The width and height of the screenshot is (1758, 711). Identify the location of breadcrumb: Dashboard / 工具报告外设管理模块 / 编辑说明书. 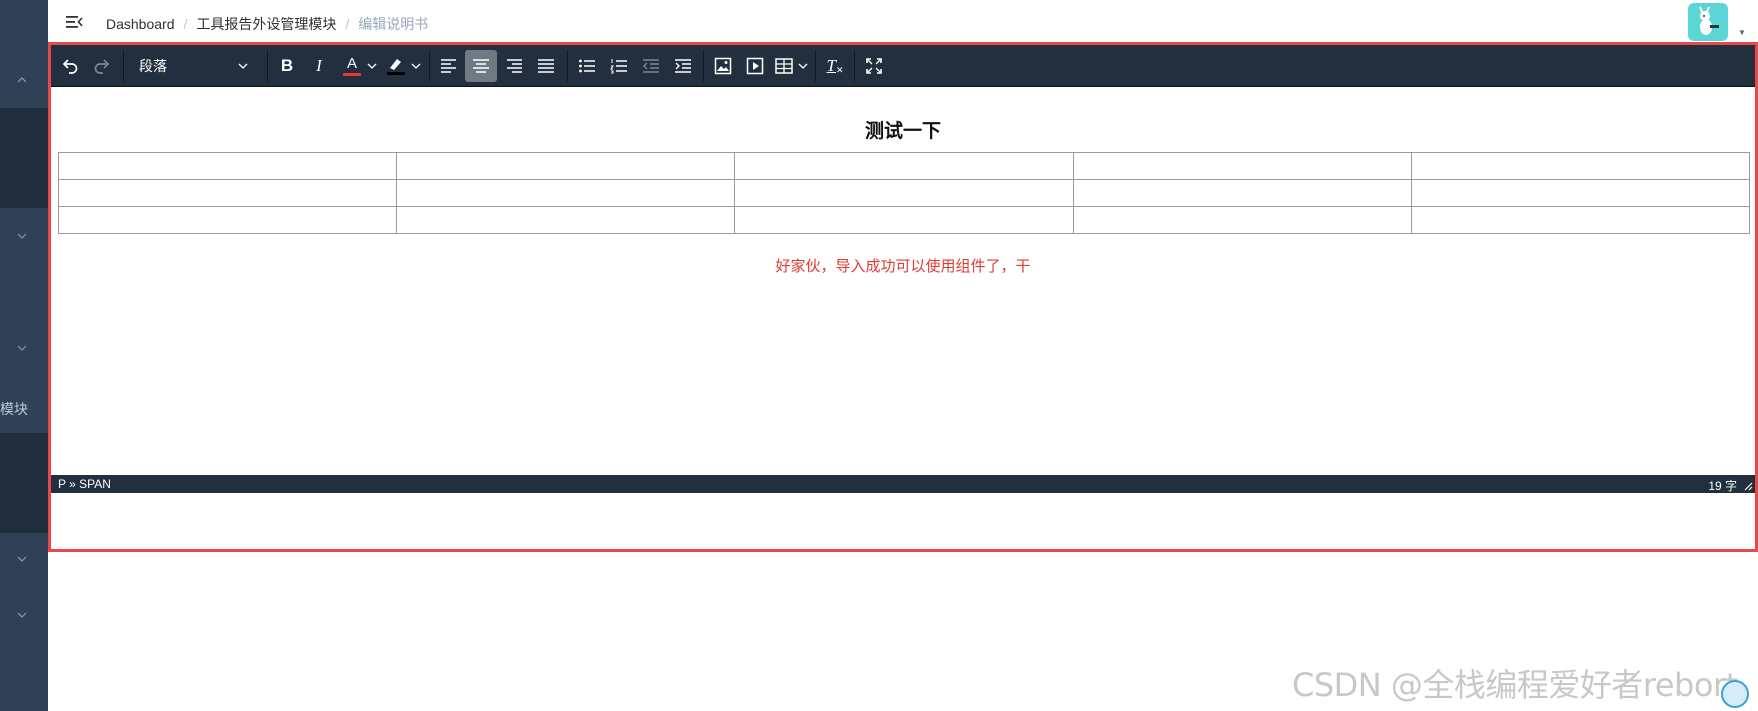
(267, 24).